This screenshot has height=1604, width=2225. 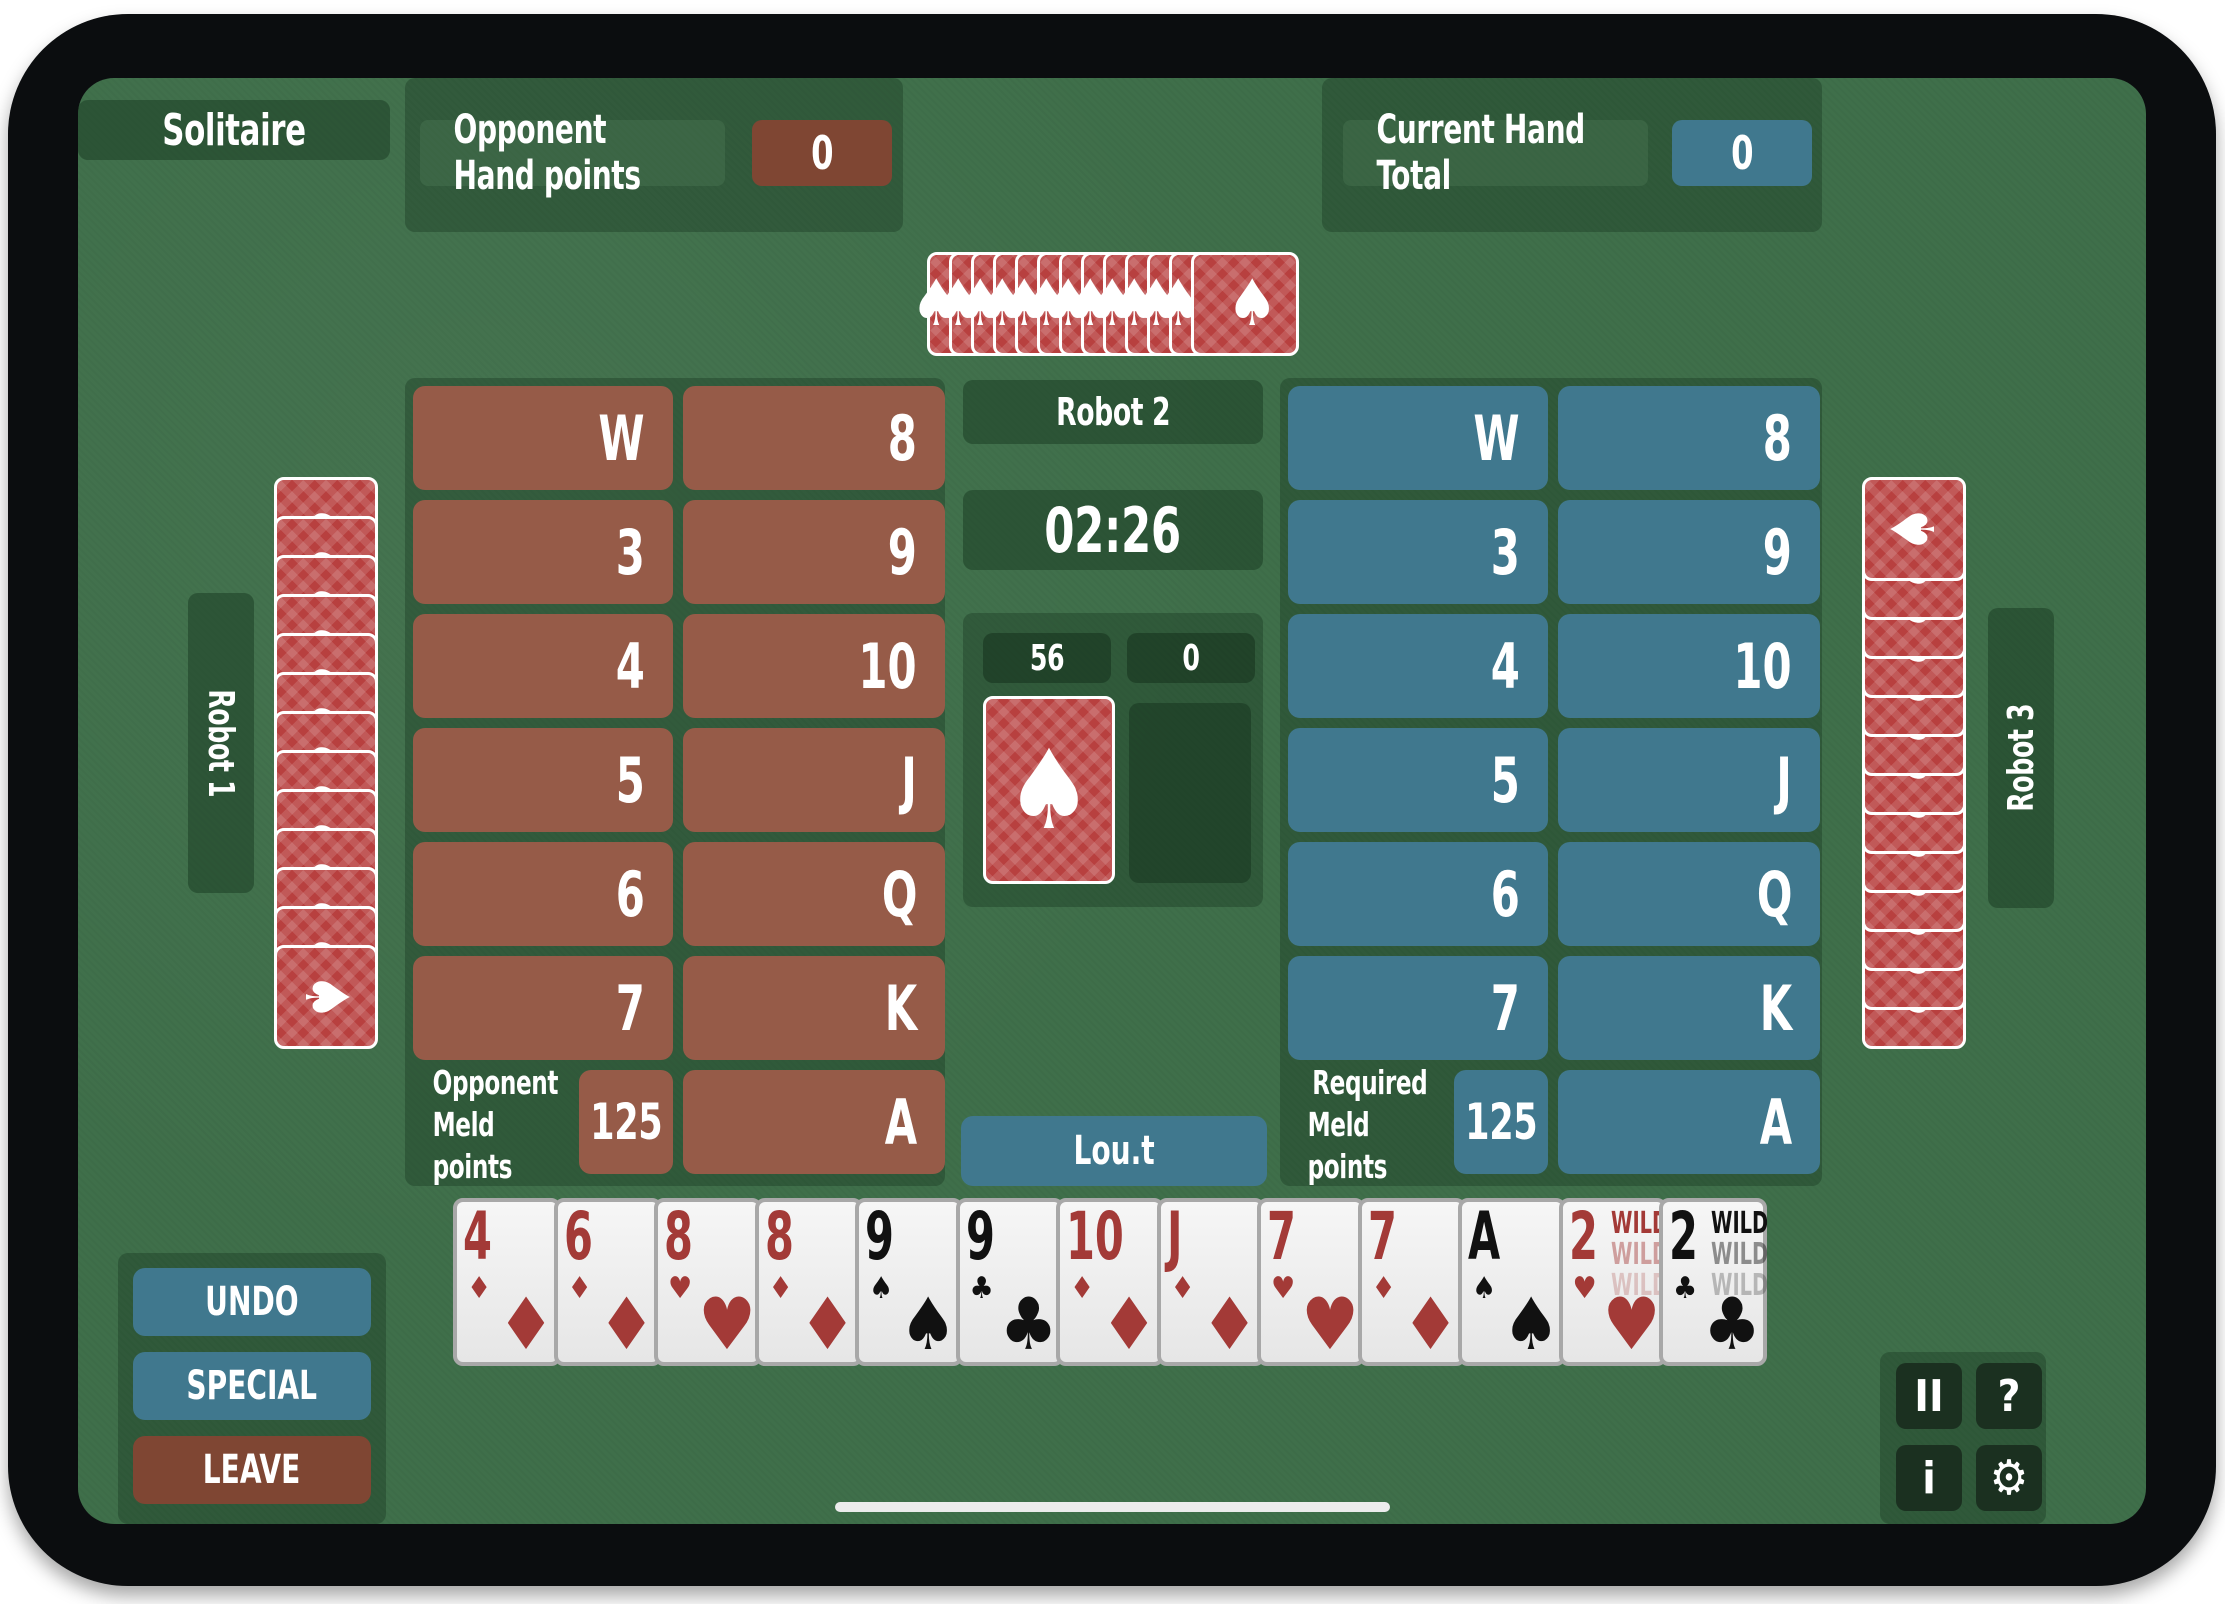 I want to click on robot-1-label-box: Robot 1, so click(x=221, y=743).